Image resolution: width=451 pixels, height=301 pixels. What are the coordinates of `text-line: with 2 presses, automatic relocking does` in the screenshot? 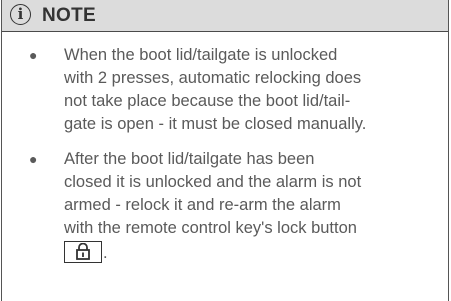 It's located at (213, 78).